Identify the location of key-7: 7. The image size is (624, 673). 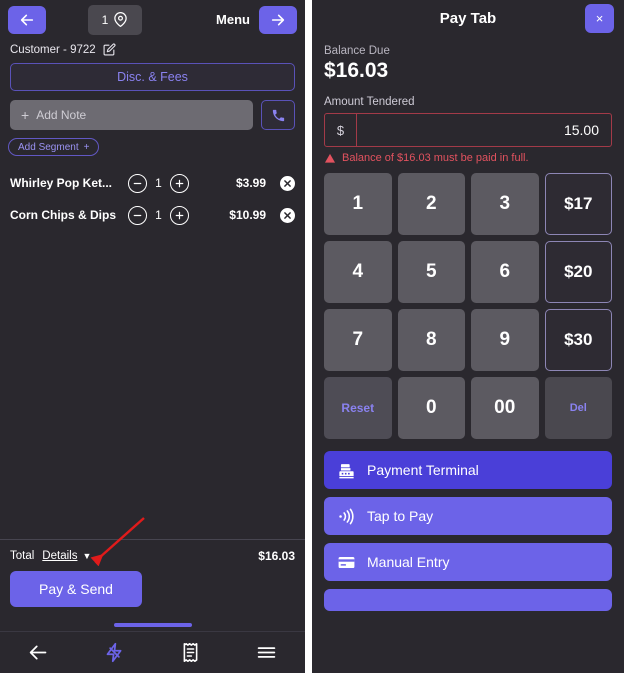
(358, 340).